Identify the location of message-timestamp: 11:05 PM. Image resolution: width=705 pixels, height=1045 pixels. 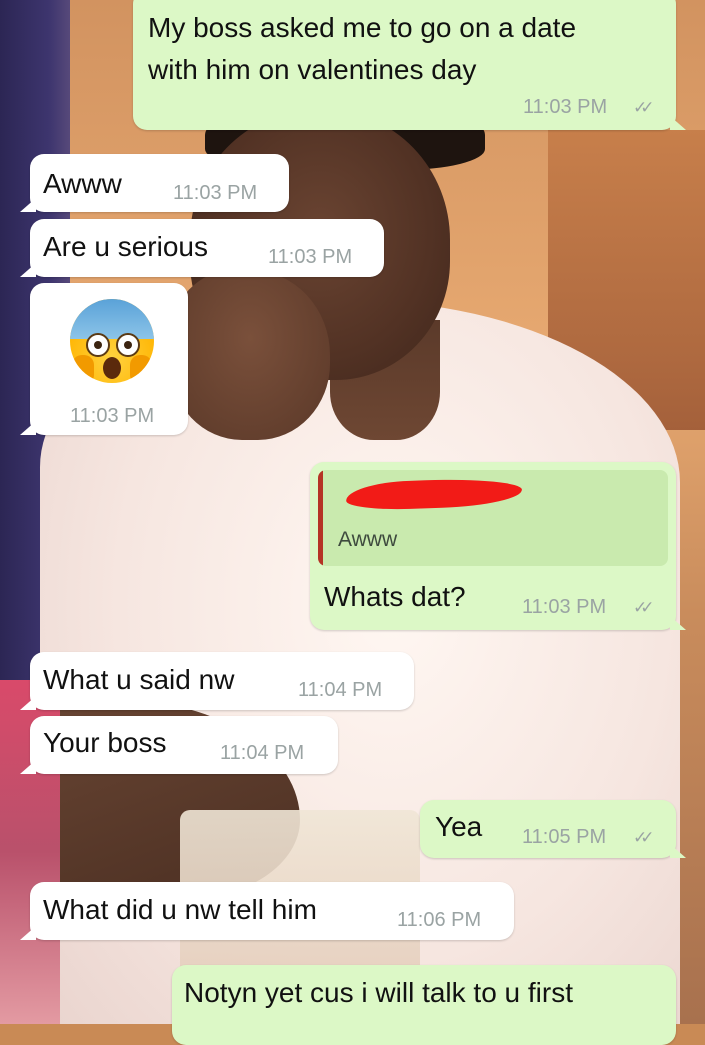
(564, 837).